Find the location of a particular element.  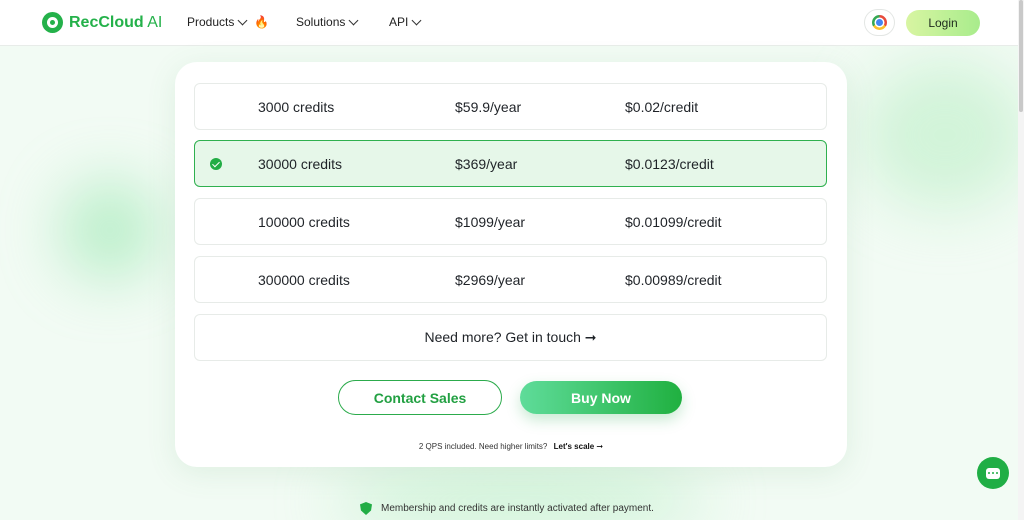

fire-icon: 🔥 is located at coordinates (262, 22).